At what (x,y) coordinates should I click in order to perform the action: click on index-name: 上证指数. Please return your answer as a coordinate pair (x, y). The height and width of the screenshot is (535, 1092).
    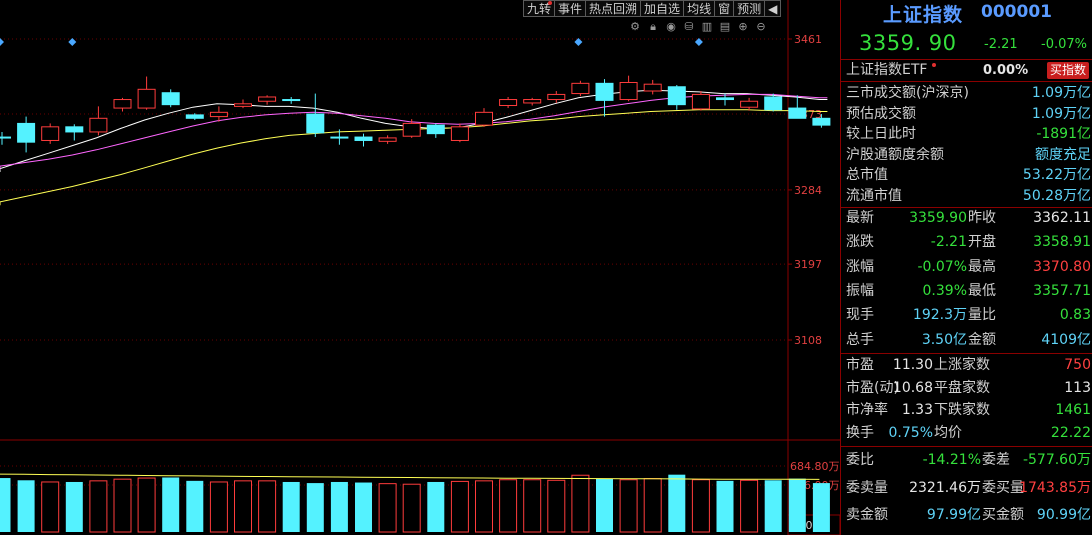
    Looking at the image, I should click on (923, 15).